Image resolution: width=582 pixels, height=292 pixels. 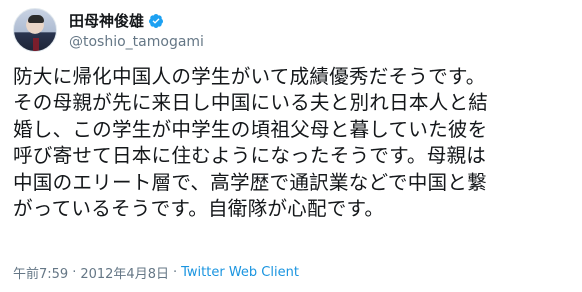 What do you see at coordinates (250, 129) in the screenshot?
I see `tweet-text-line: 婚し、この学生が中学生の頃祖父母と暮していた彼を` at bounding box center [250, 129].